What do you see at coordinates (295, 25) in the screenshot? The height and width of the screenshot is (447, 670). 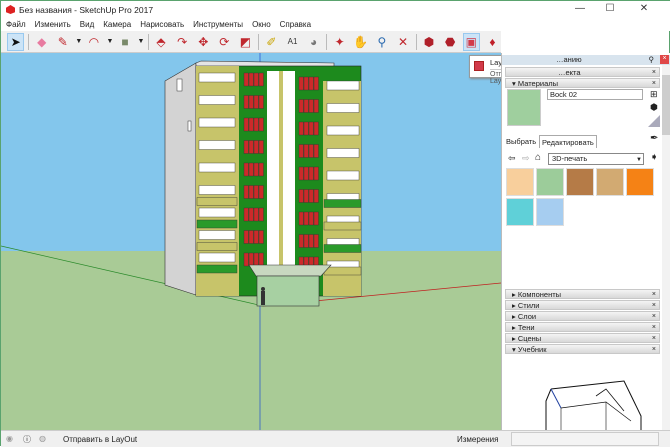 I see `menu-item: Справка` at bounding box center [295, 25].